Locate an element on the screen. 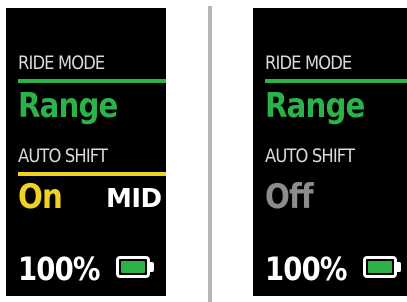 The image size is (407, 302). auto-shift-value: Off is located at coordinates (289, 197).